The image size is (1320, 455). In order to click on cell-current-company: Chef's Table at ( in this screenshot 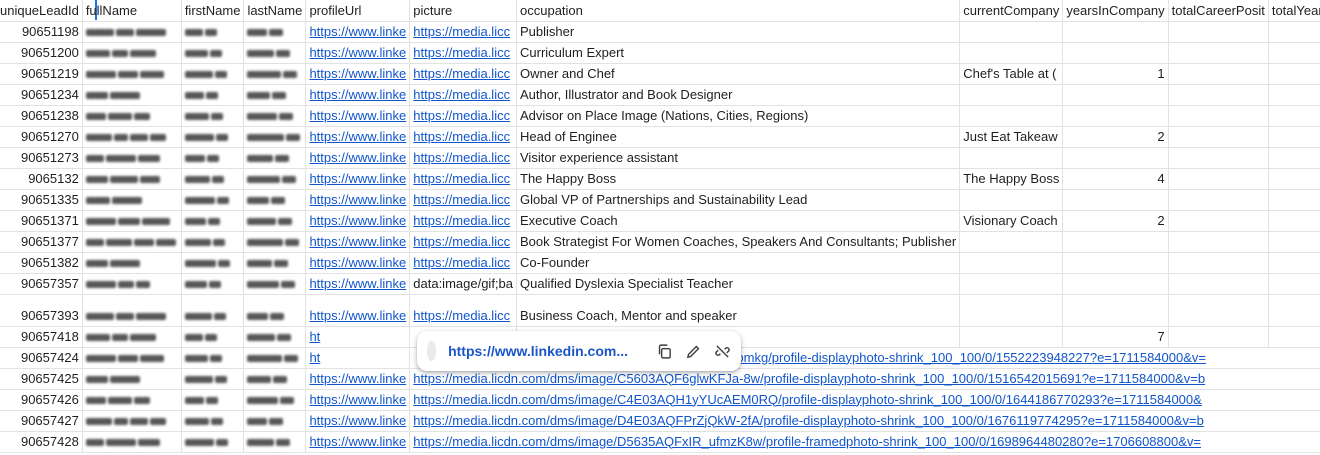, I will do `click(1011, 74)`.